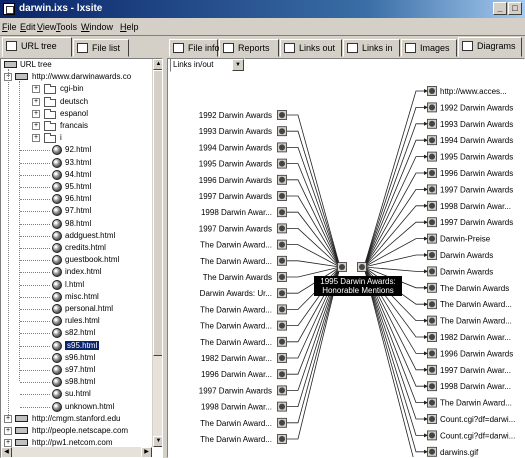  I want to click on scroll-right-icon: ▶, so click(146, 452).